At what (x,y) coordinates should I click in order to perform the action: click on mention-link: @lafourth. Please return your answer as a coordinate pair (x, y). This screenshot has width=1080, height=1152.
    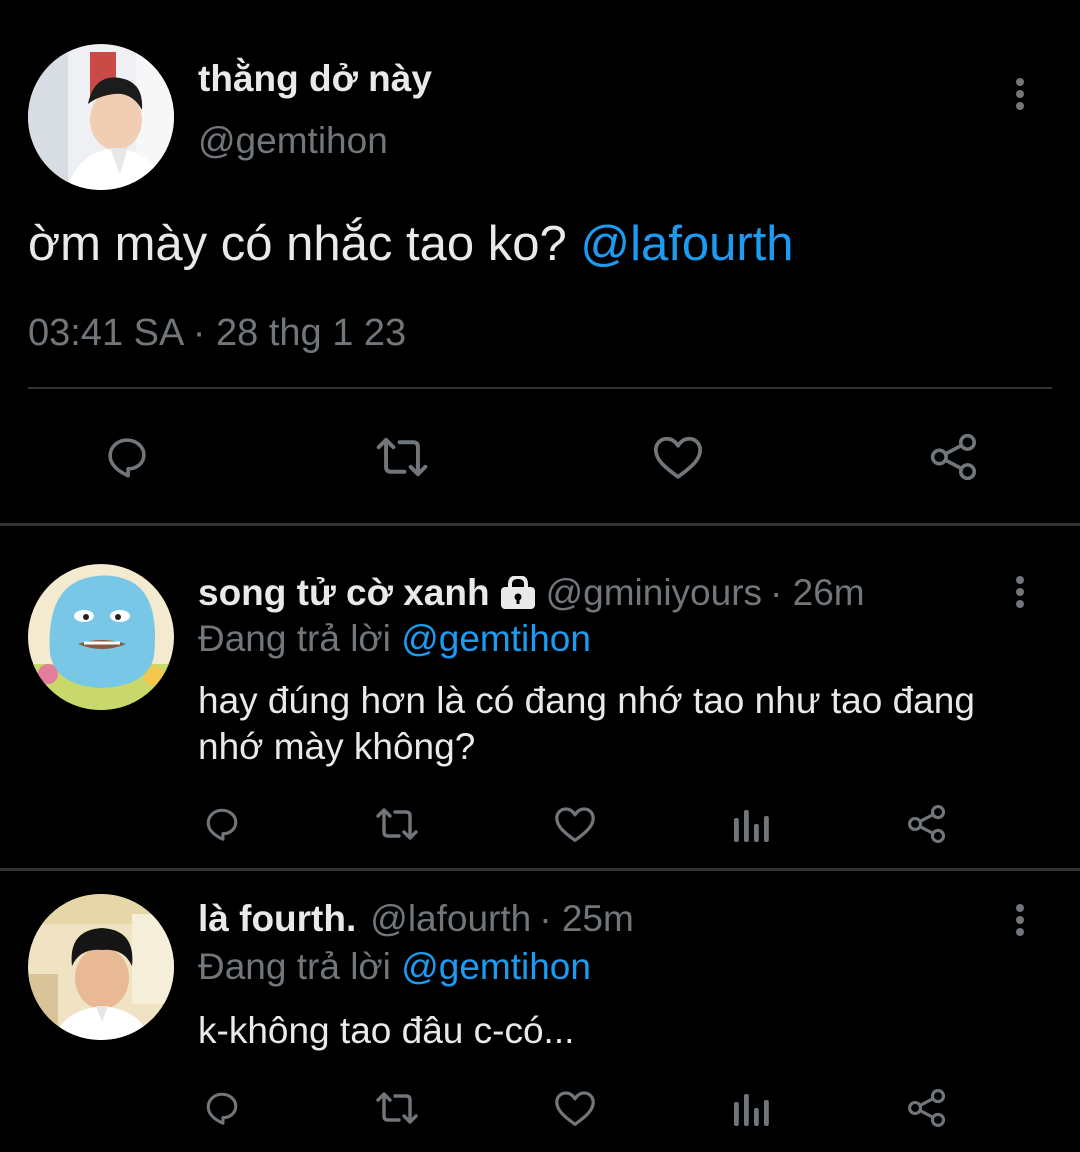
    Looking at the image, I should click on (686, 244).